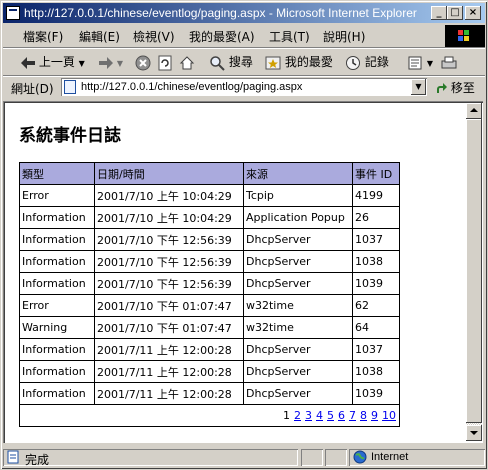 The width and height of the screenshot is (488, 470). Describe the element at coordinates (150, 458) in the screenshot. I see `status-panel-main: 完成` at that location.